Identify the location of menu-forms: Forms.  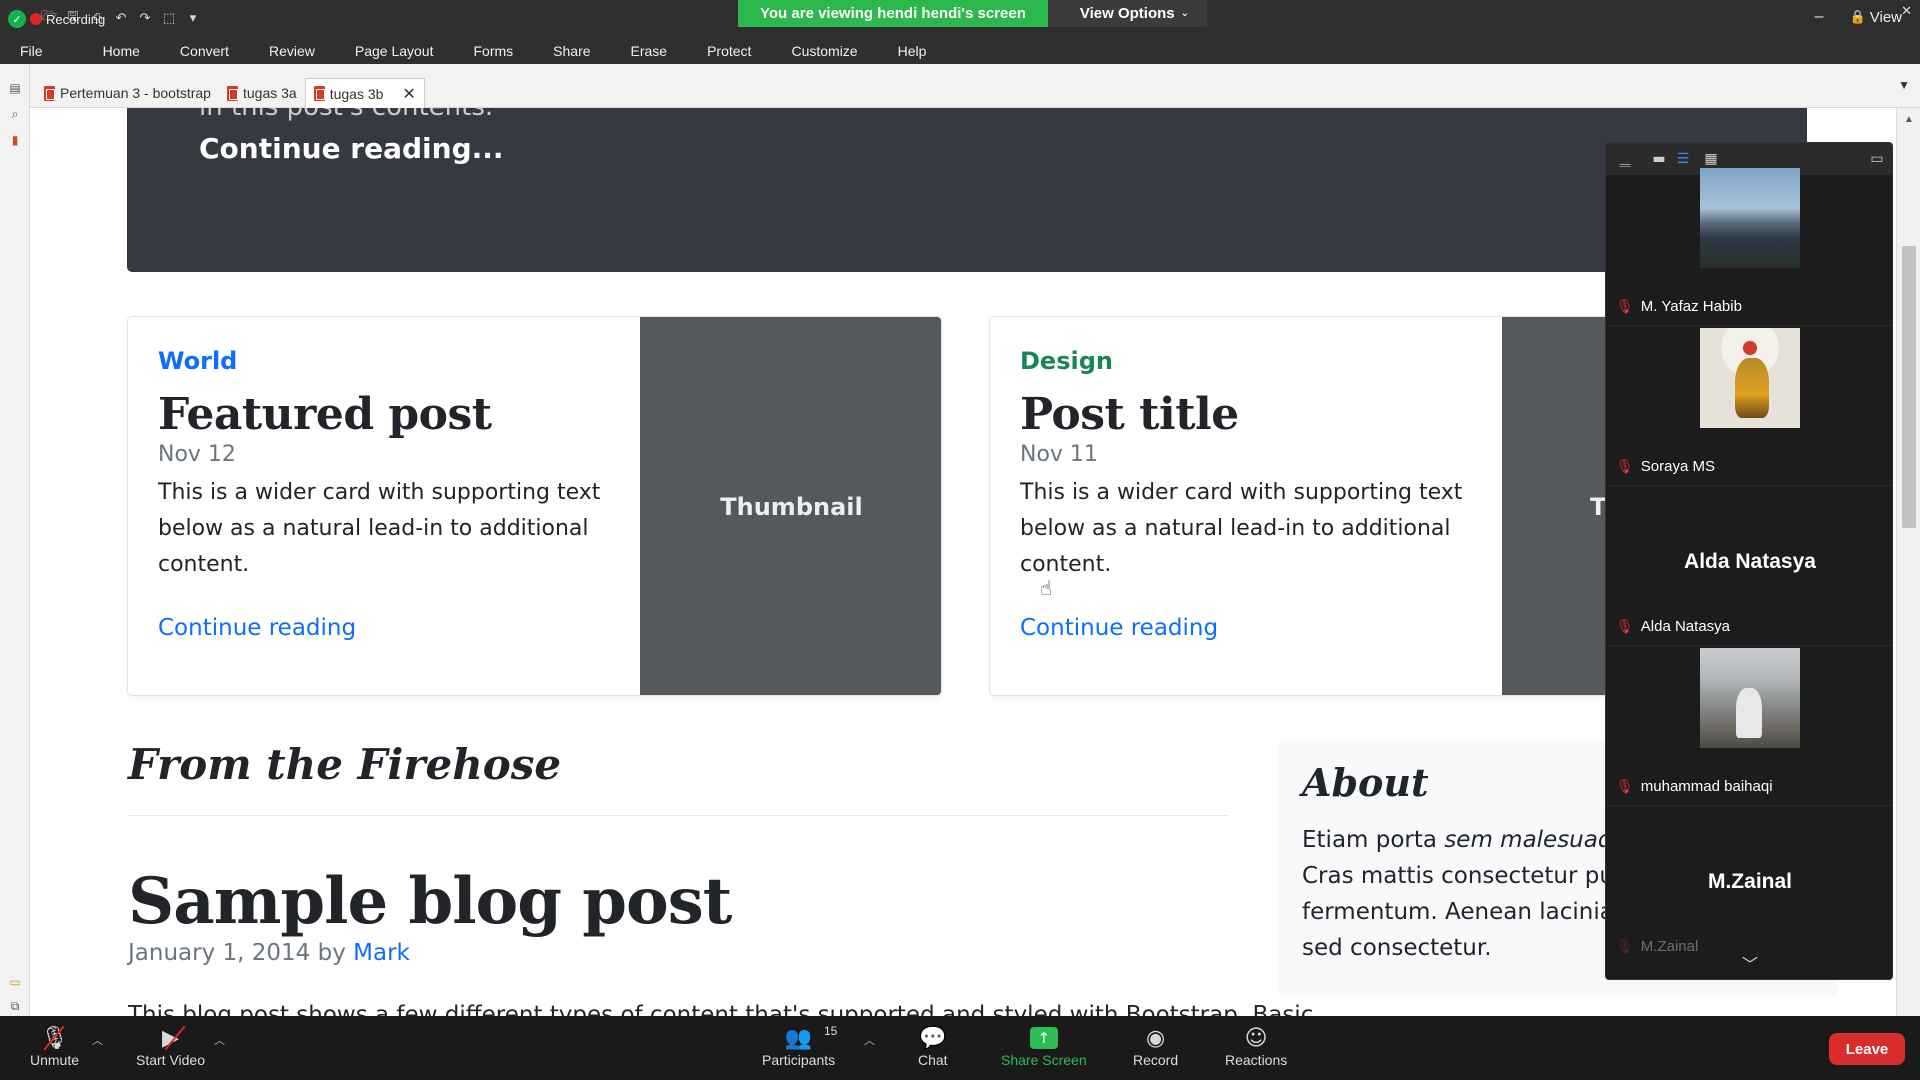
(493, 51).